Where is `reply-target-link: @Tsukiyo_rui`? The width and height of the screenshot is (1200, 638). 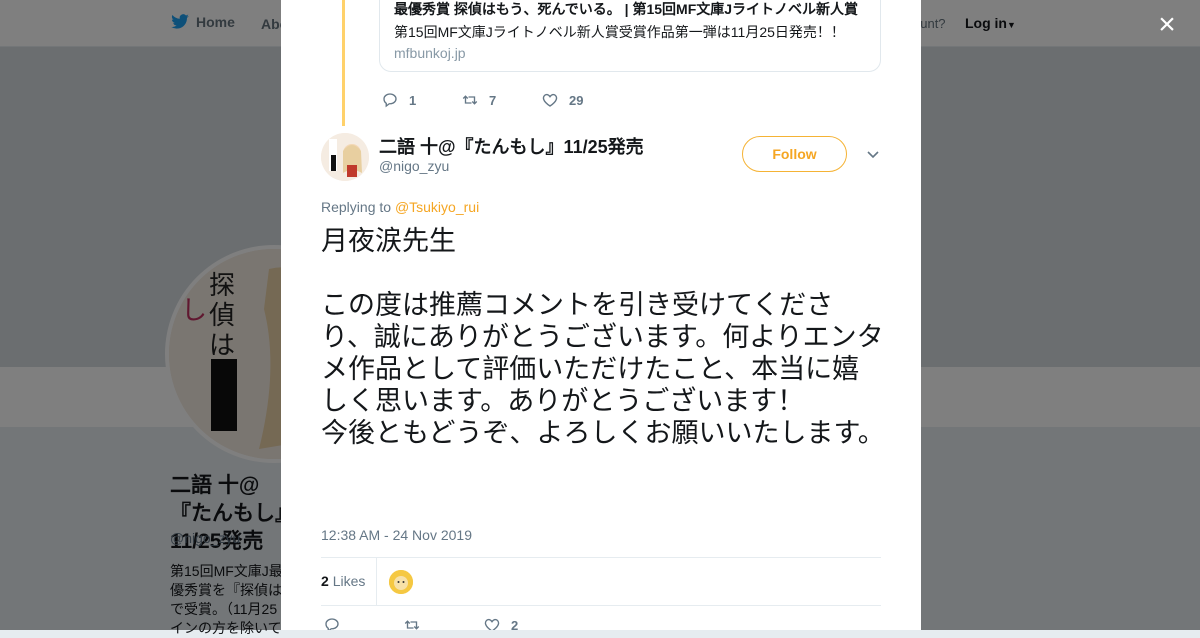 reply-target-link: @Tsukiyo_rui is located at coordinates (437, 207).